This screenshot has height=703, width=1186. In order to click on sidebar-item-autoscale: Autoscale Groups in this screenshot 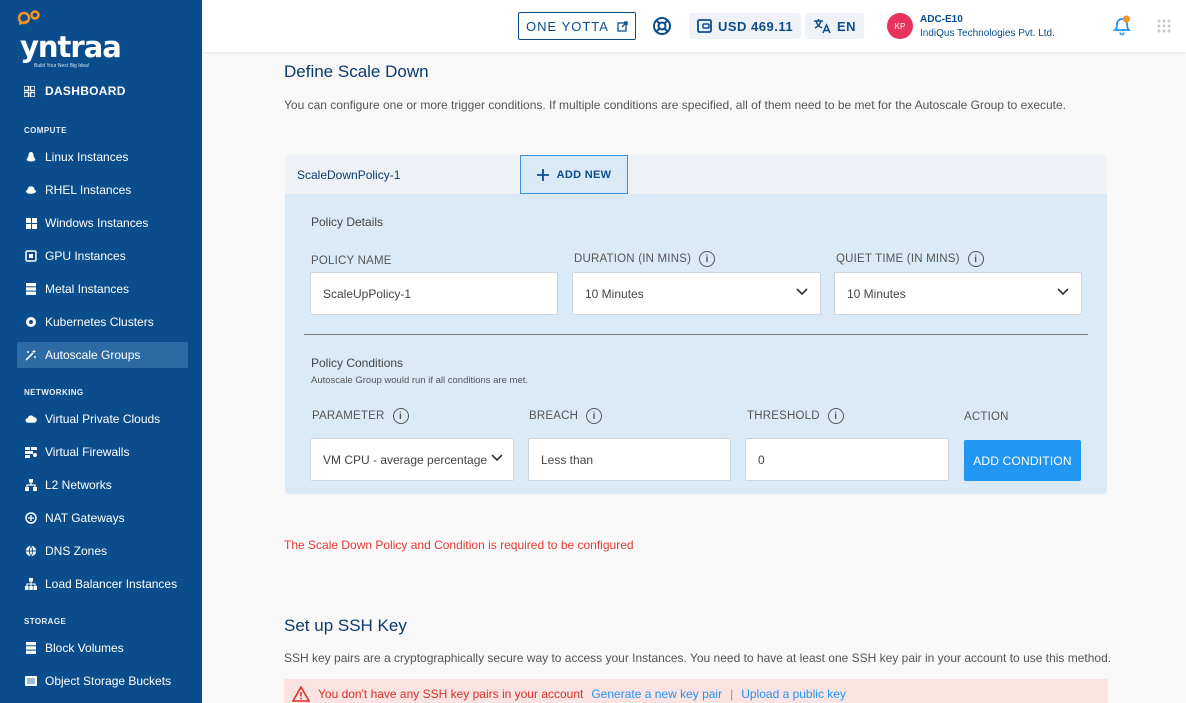, I will do `click(102, 355)`.